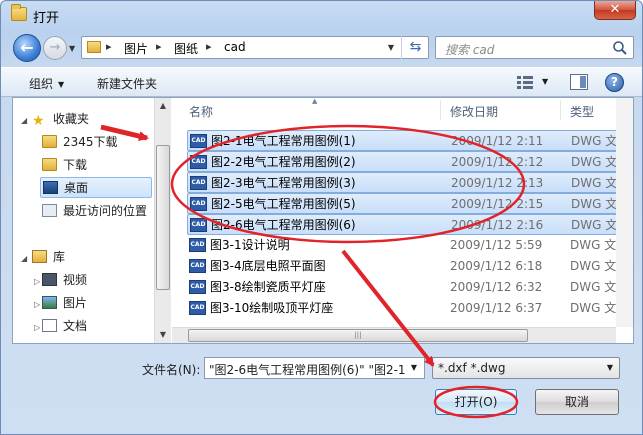 Image resolution: width=643 pixels, height=435 pixels. I want to click on address-dropdown-icon: ▼, so click(391, 47).